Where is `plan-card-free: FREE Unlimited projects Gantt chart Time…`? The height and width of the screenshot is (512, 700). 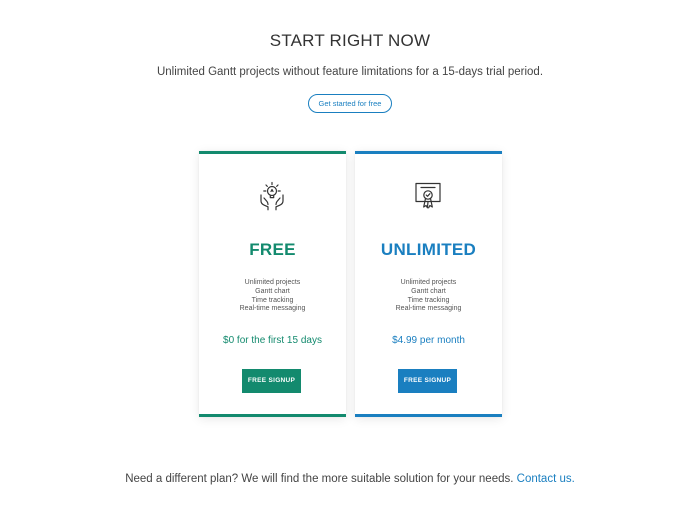
plan-card-free: FREE Unlimited projects Gantt chart Time… is located at coordinates (272, 284).